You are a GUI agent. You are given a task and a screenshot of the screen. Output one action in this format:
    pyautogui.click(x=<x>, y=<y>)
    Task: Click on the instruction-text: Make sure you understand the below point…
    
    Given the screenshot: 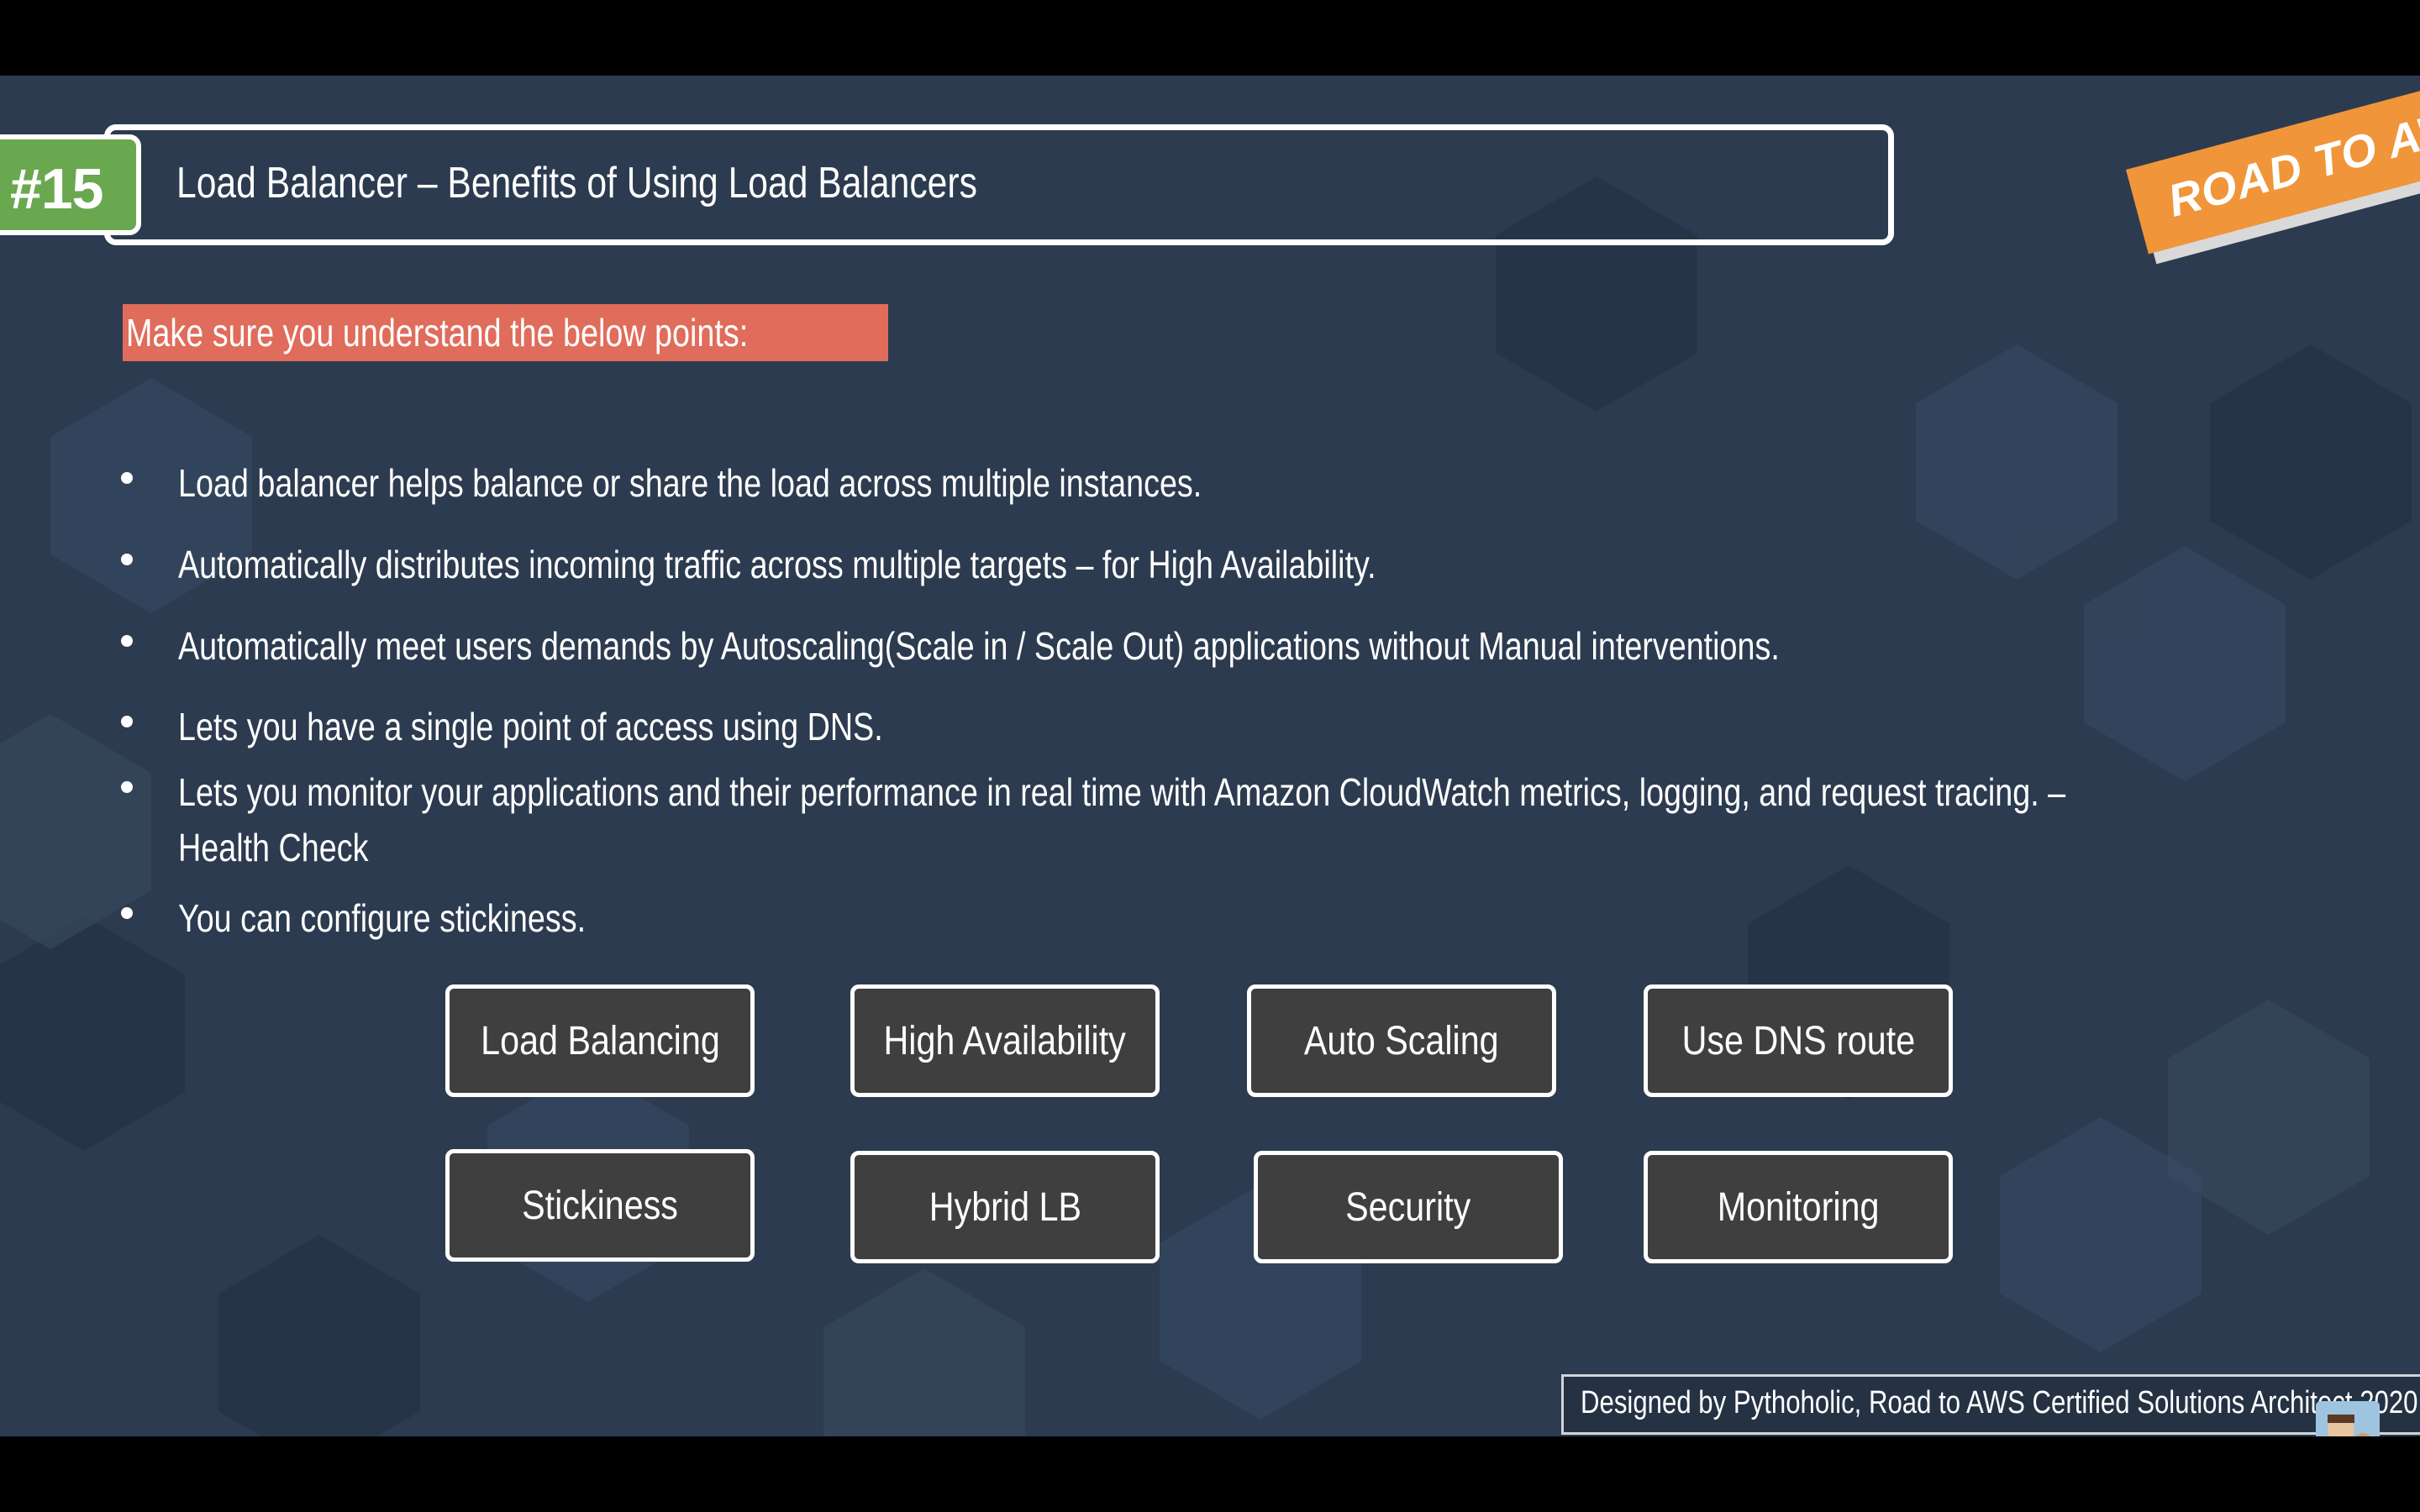 What is the action you would take?
    pyautogui.click(x=437, y=332)
    